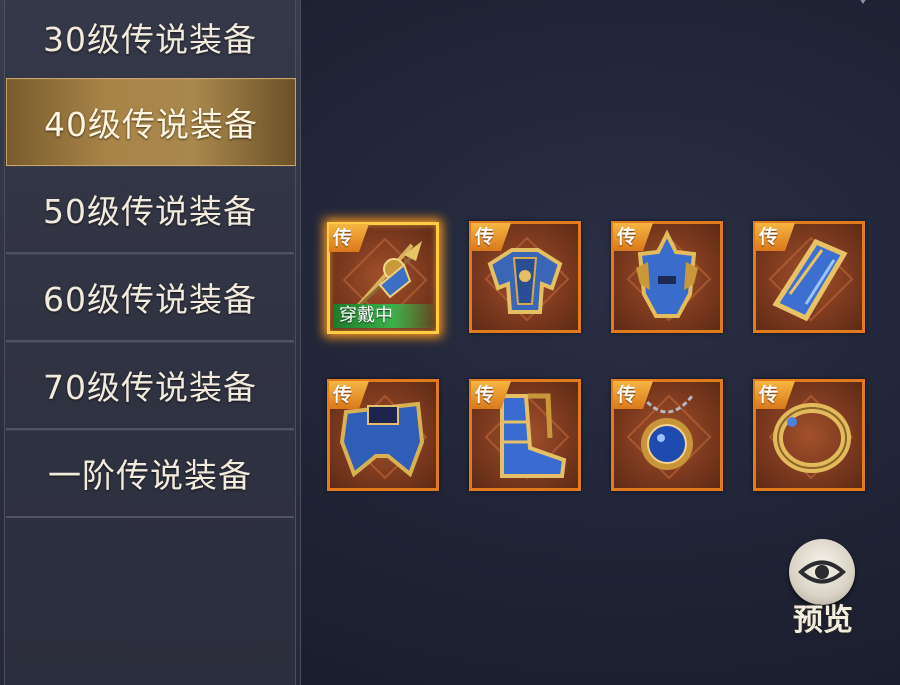  I want to click on equipment-slot-helmet: 传, so click(667, 277).